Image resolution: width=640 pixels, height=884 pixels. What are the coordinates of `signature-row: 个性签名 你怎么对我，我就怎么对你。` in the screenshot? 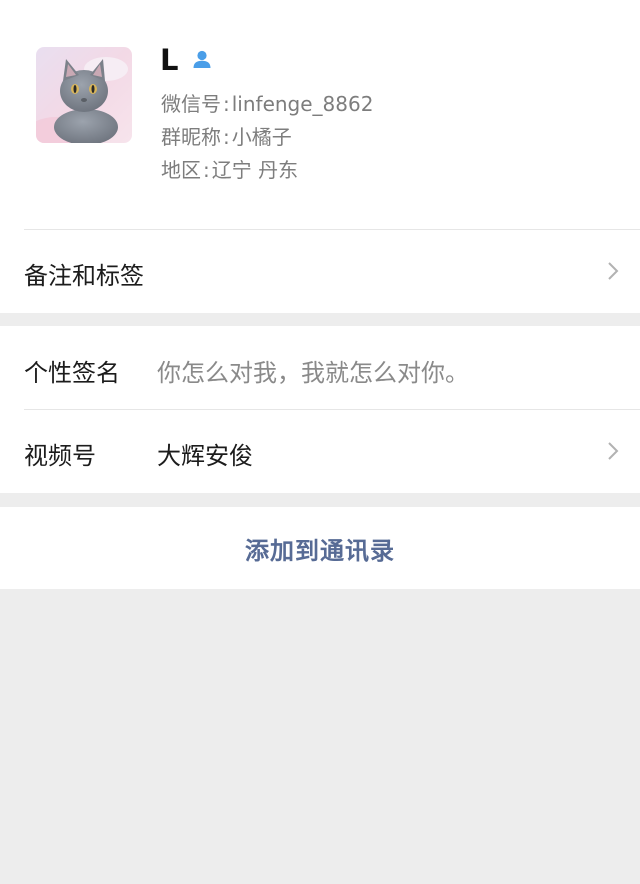 It's located at (320, 367).